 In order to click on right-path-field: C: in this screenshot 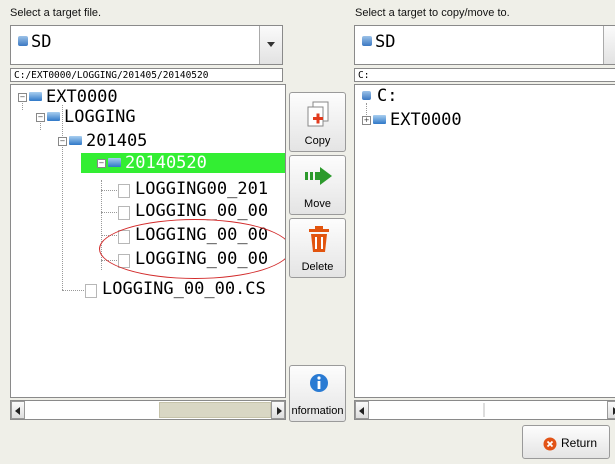, I will do `click(484, 75)`.